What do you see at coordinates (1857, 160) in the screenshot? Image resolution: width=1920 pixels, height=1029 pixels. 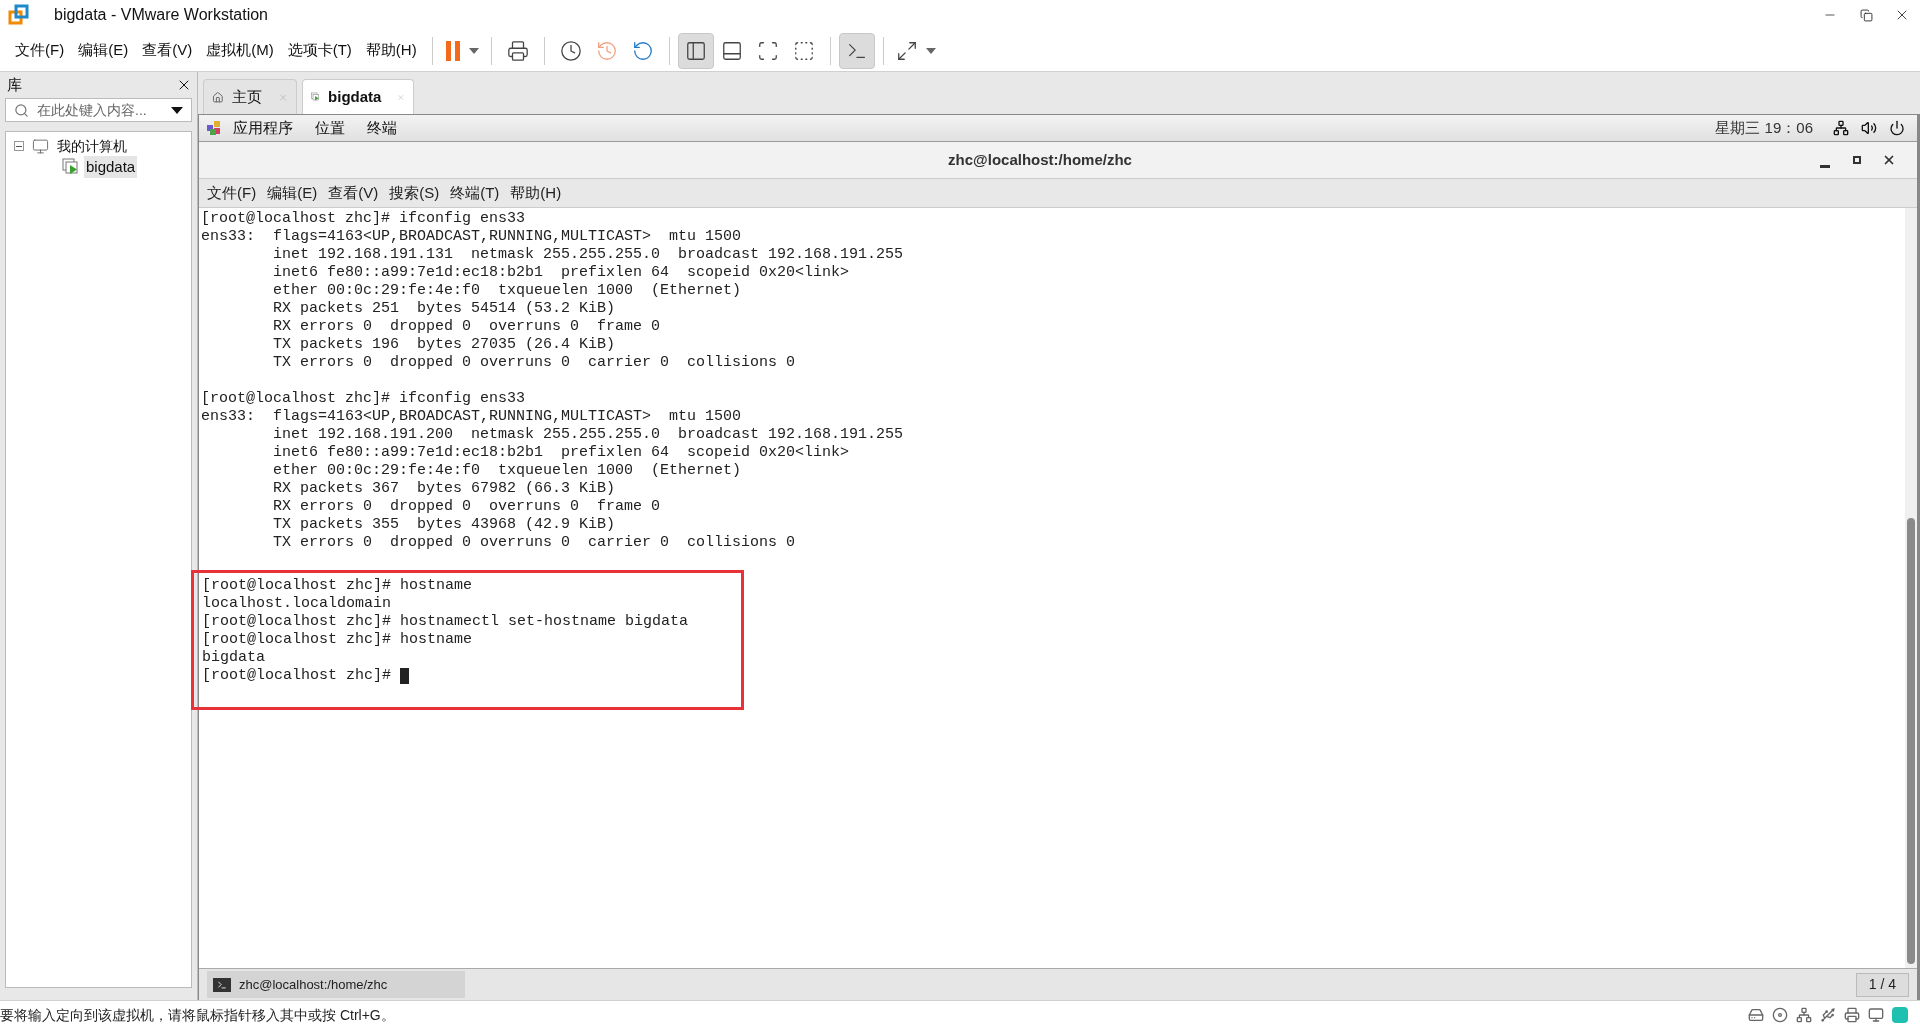 I see `maximize-icon` at bounding box center [1857, 160].